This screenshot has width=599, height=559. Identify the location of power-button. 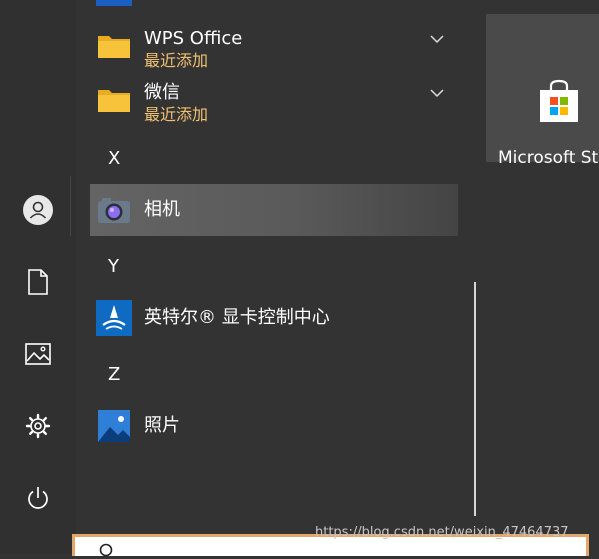
(38, 498).